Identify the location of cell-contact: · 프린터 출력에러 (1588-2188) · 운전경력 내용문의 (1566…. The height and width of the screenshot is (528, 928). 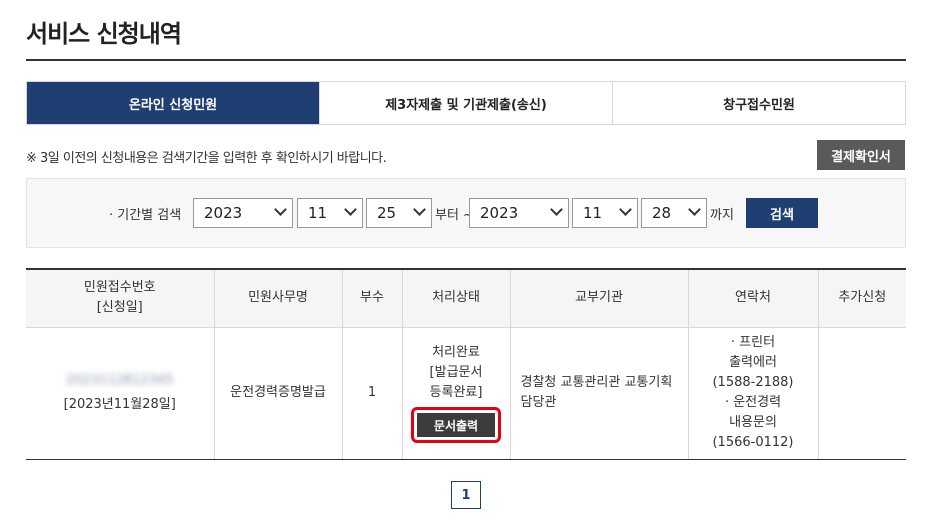
(752, 393).